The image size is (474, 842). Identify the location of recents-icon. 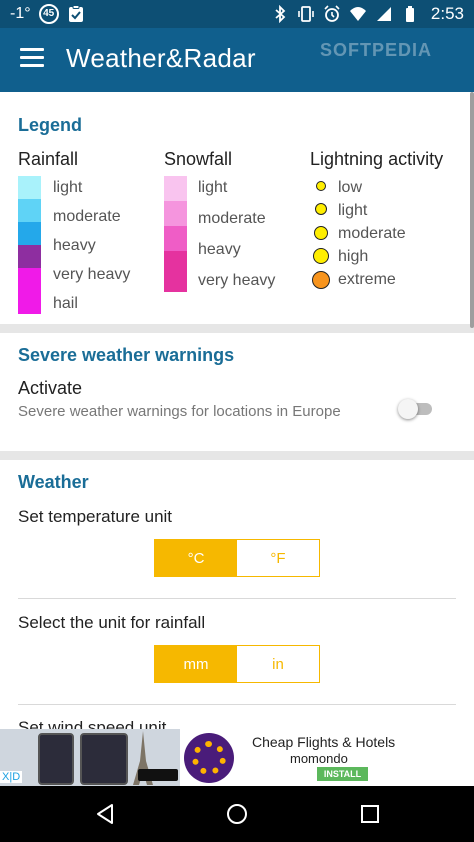
(370, 814).